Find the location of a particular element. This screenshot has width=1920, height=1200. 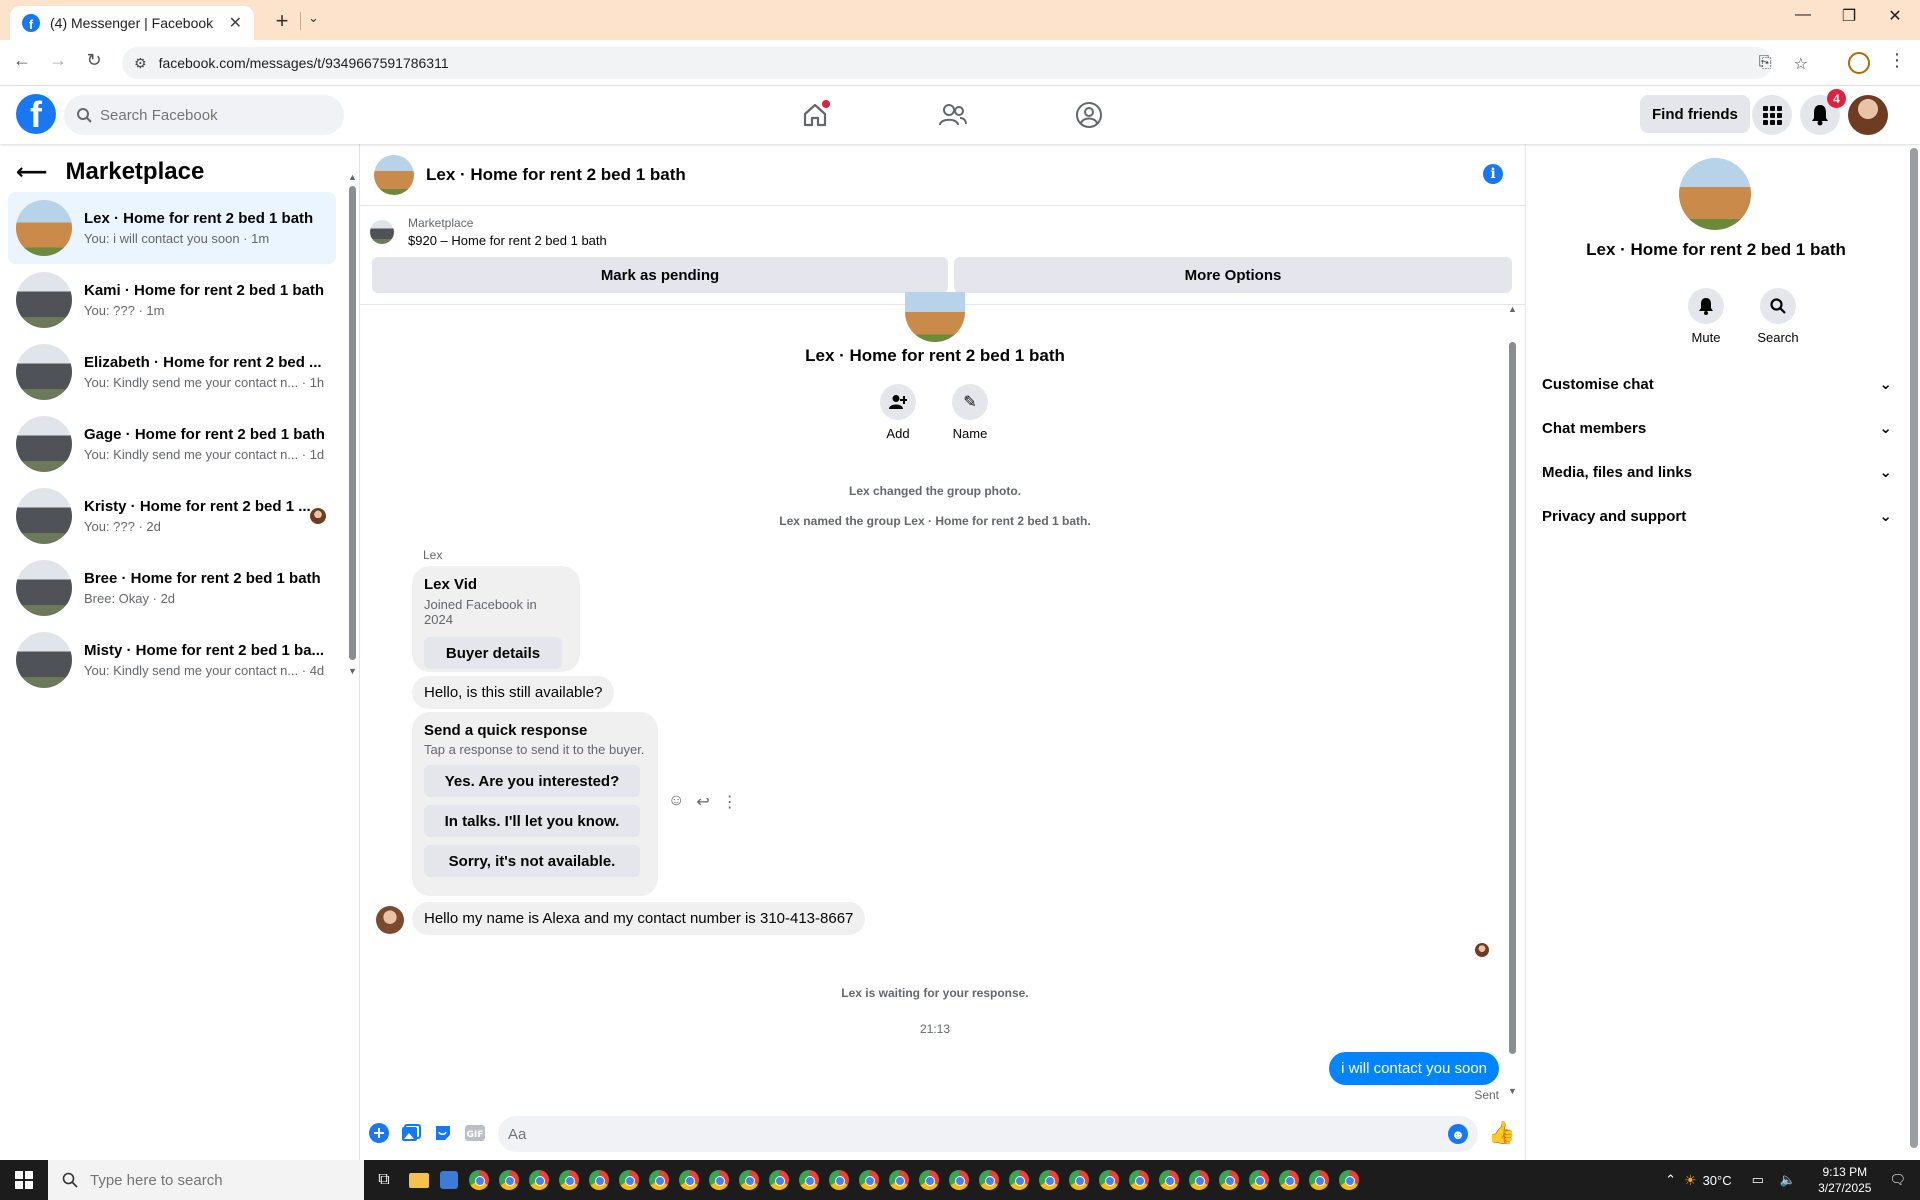

temperature: 30°C is located at coordinates (1717, 1180).